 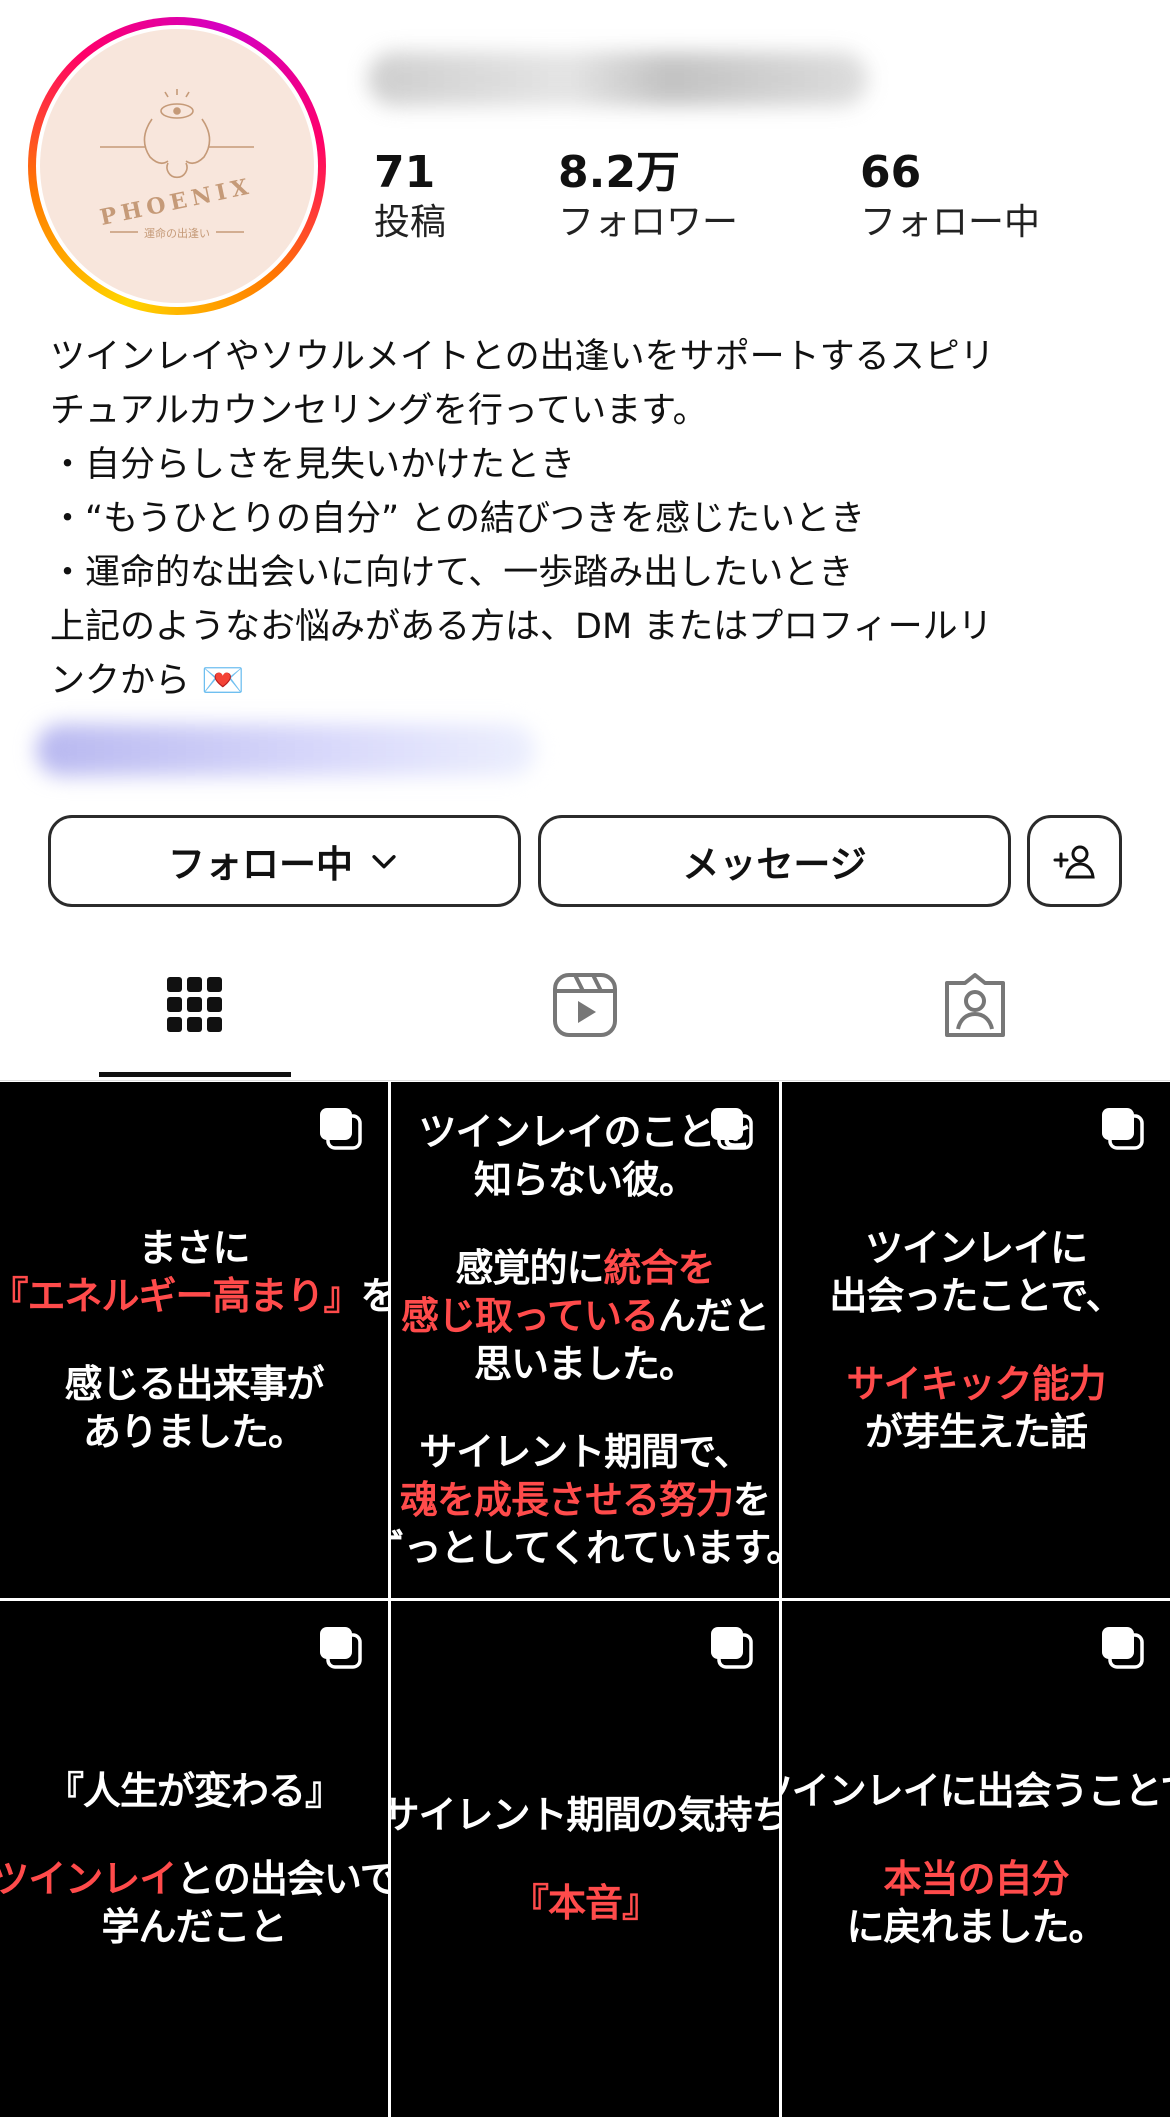 I want to click on post-text-line: ずっとしてくれています。, so click(x=585, y=1548).